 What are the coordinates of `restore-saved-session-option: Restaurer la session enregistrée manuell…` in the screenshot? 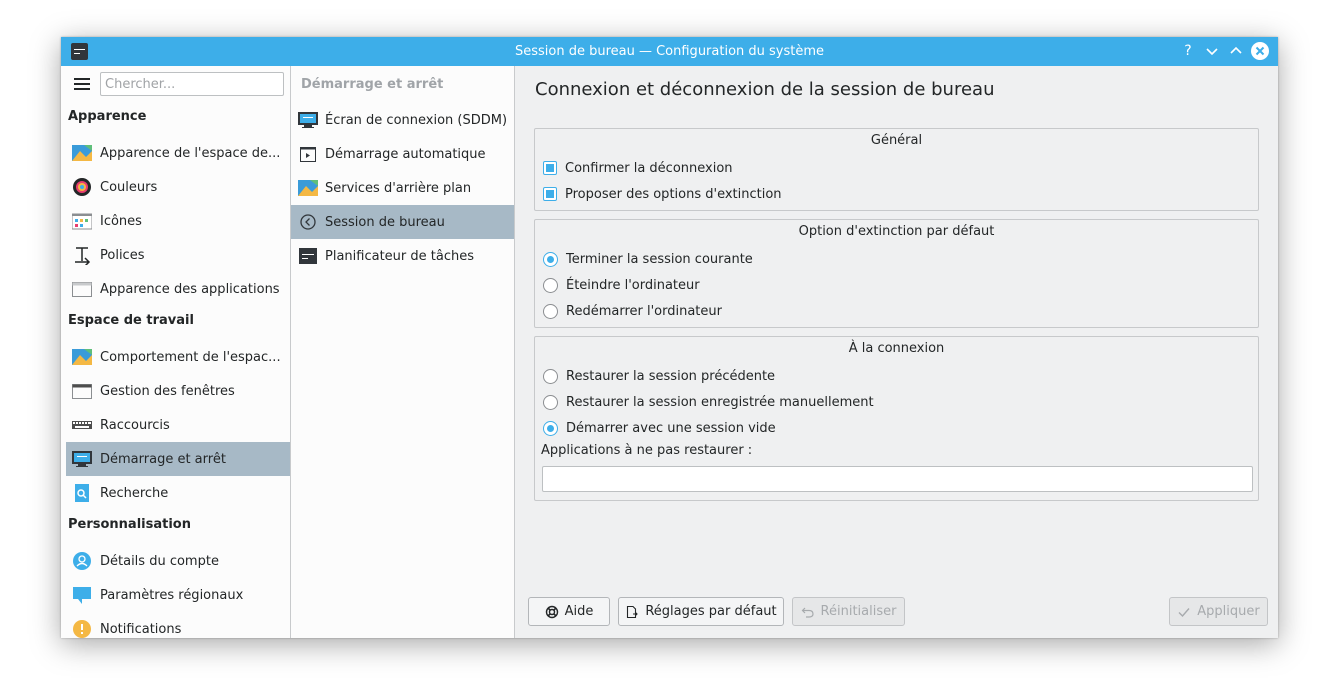 It's located at (708, 402).